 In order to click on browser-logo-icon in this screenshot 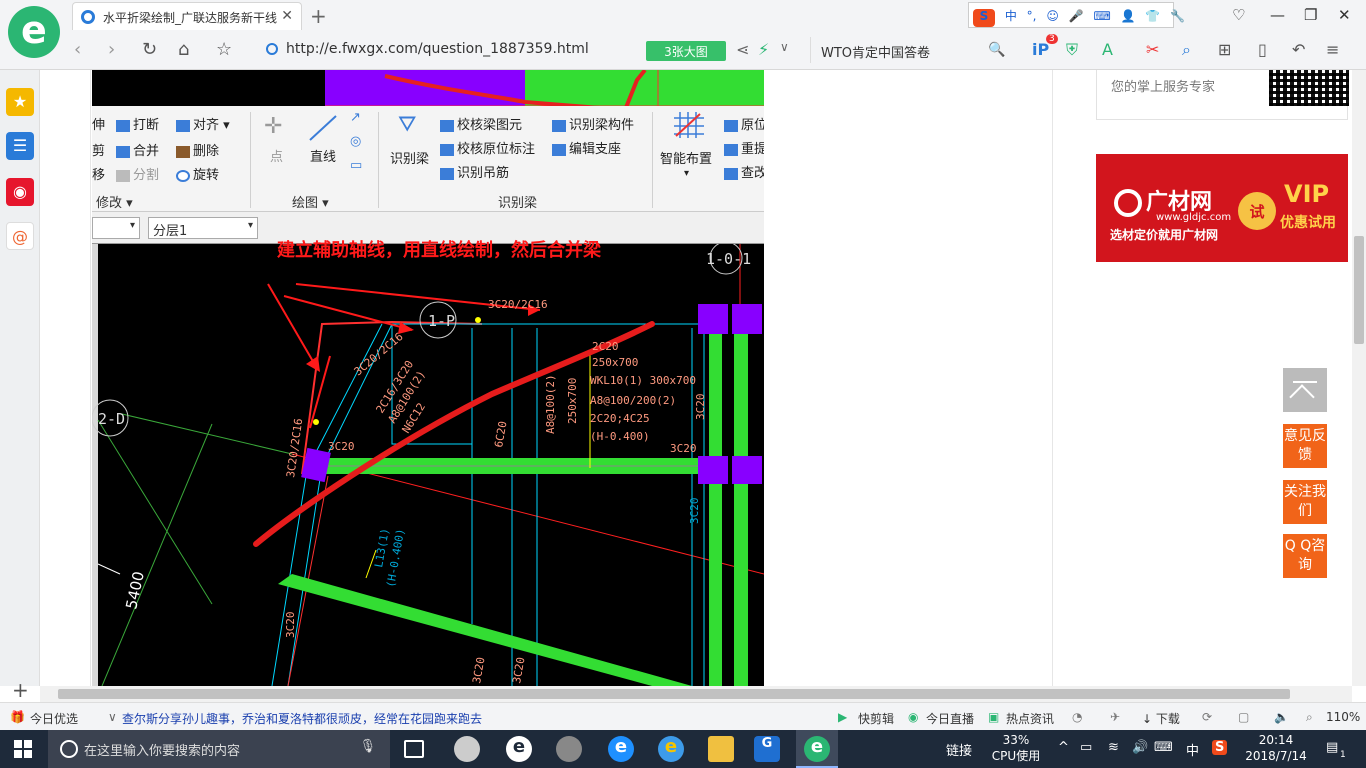, I will do `click(34, 32)`.